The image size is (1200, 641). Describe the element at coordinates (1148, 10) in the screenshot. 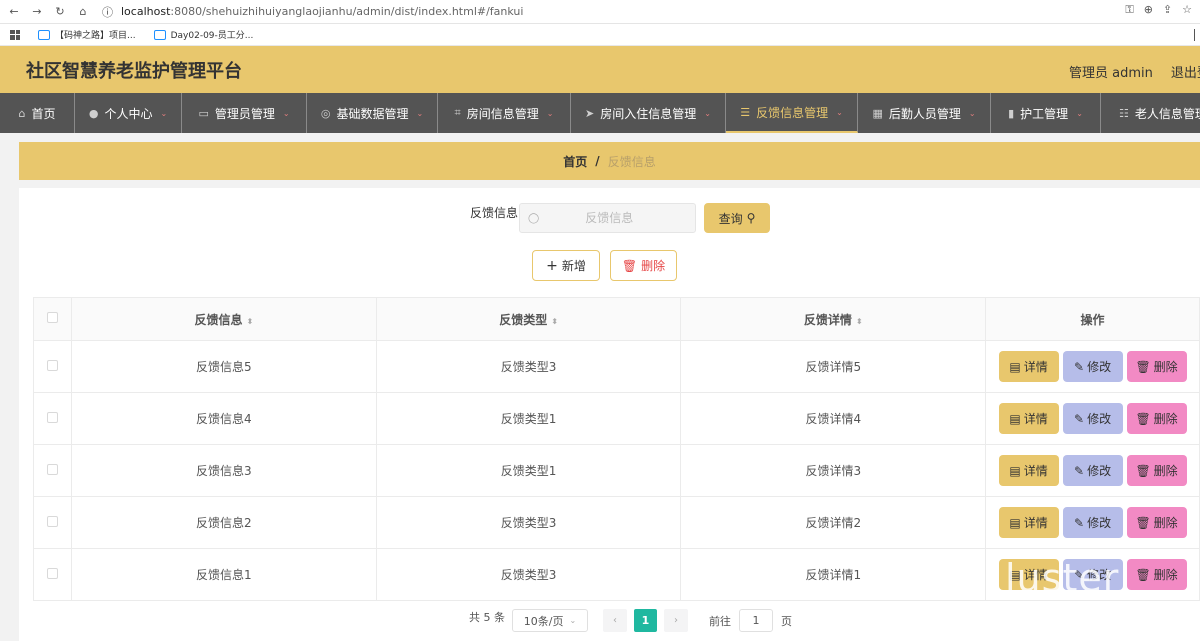

I see `zoom-icon: ⊕` at that location.